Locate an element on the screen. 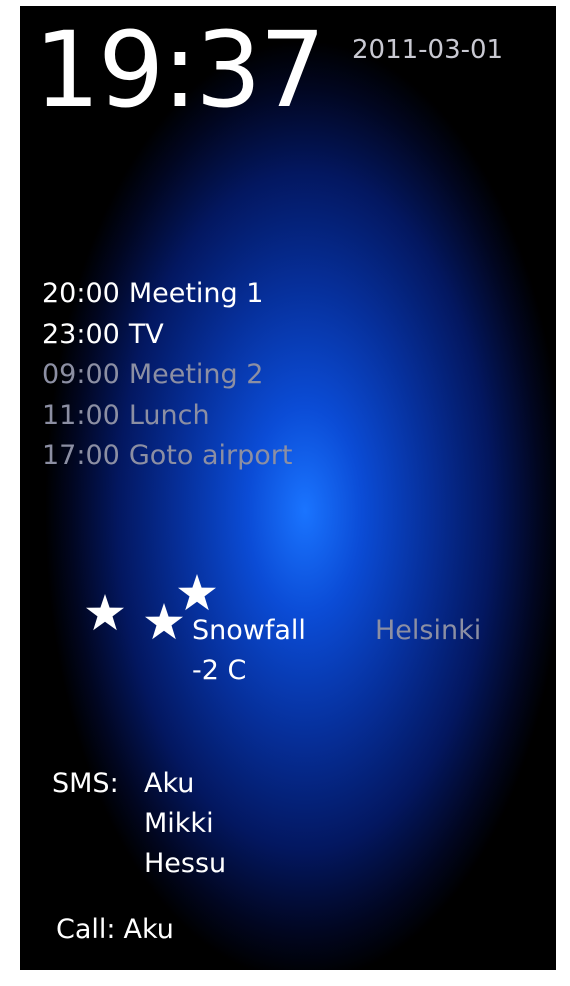 This screenshot has width=570, height=986. sms-sender: Mikki is located at coordinates (185, 824).